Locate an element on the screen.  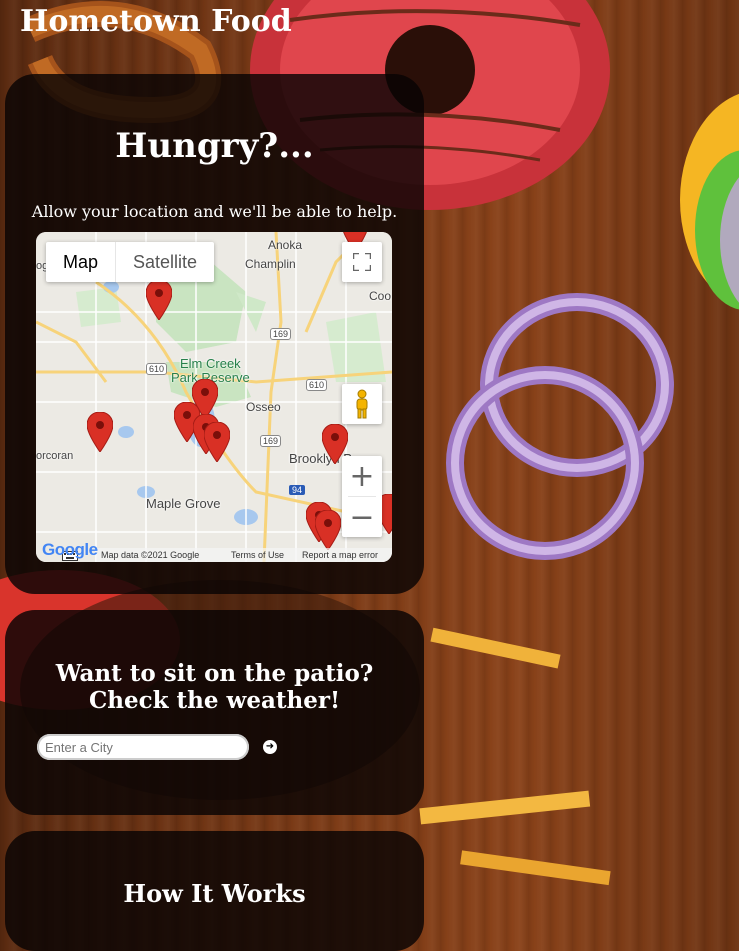
map-type-control: Map Satellite is located at coordinates (130, 262).